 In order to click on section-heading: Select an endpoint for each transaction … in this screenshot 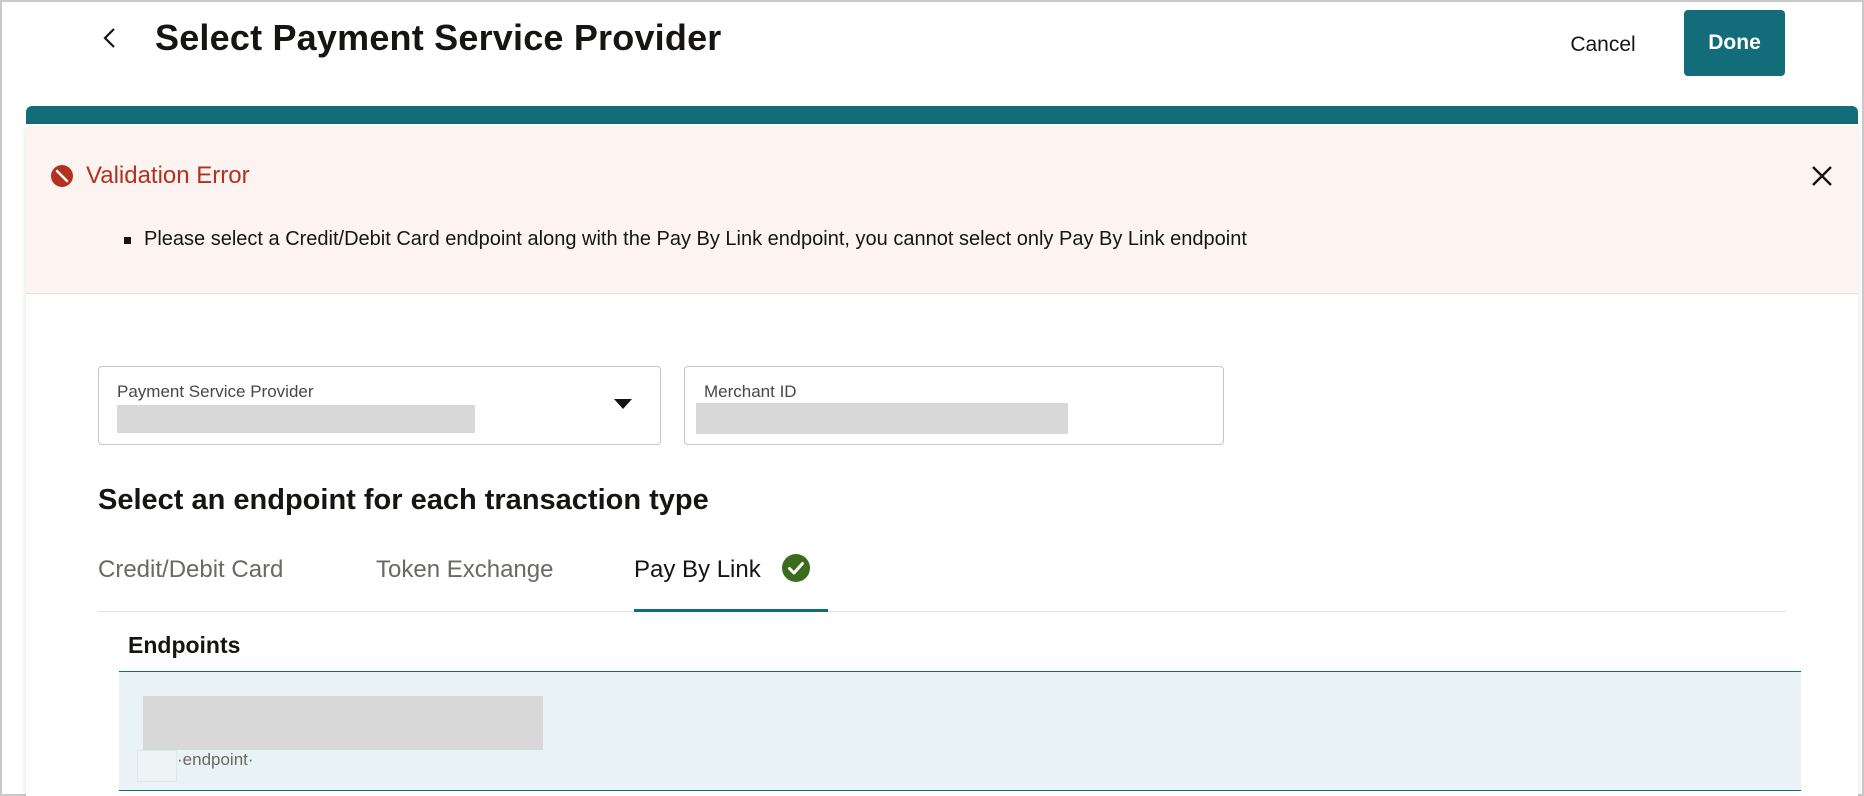, I will do `click(403, 500)`.